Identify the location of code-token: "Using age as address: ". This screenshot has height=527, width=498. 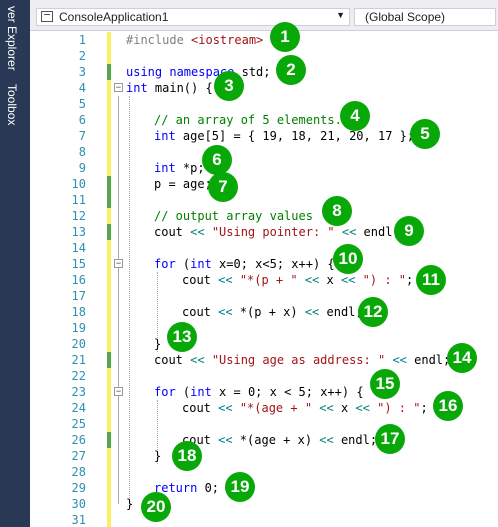
(298, 360).